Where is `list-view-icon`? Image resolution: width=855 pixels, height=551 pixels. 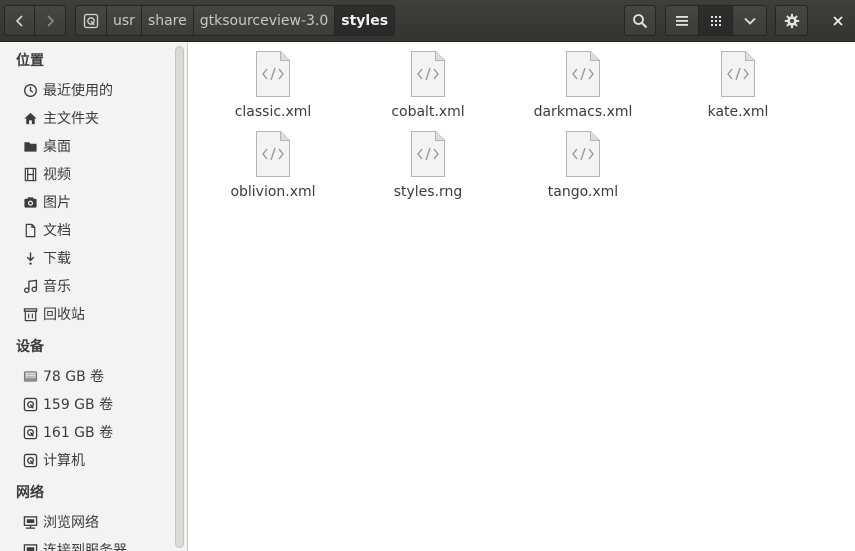 list-view-icon is located at coordinates (682, 20).